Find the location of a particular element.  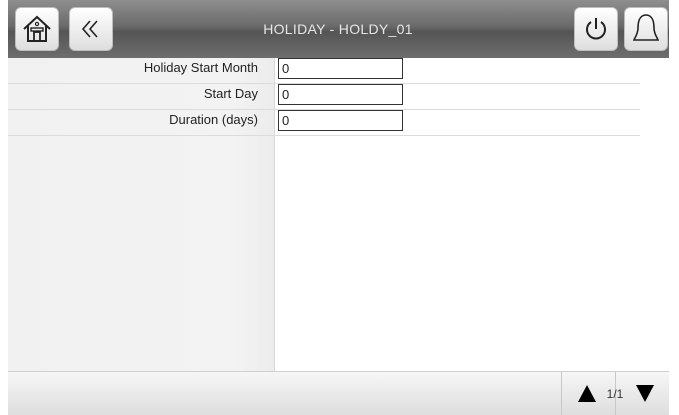

double-chevron-left-icon is located at coordinates (89, 29).